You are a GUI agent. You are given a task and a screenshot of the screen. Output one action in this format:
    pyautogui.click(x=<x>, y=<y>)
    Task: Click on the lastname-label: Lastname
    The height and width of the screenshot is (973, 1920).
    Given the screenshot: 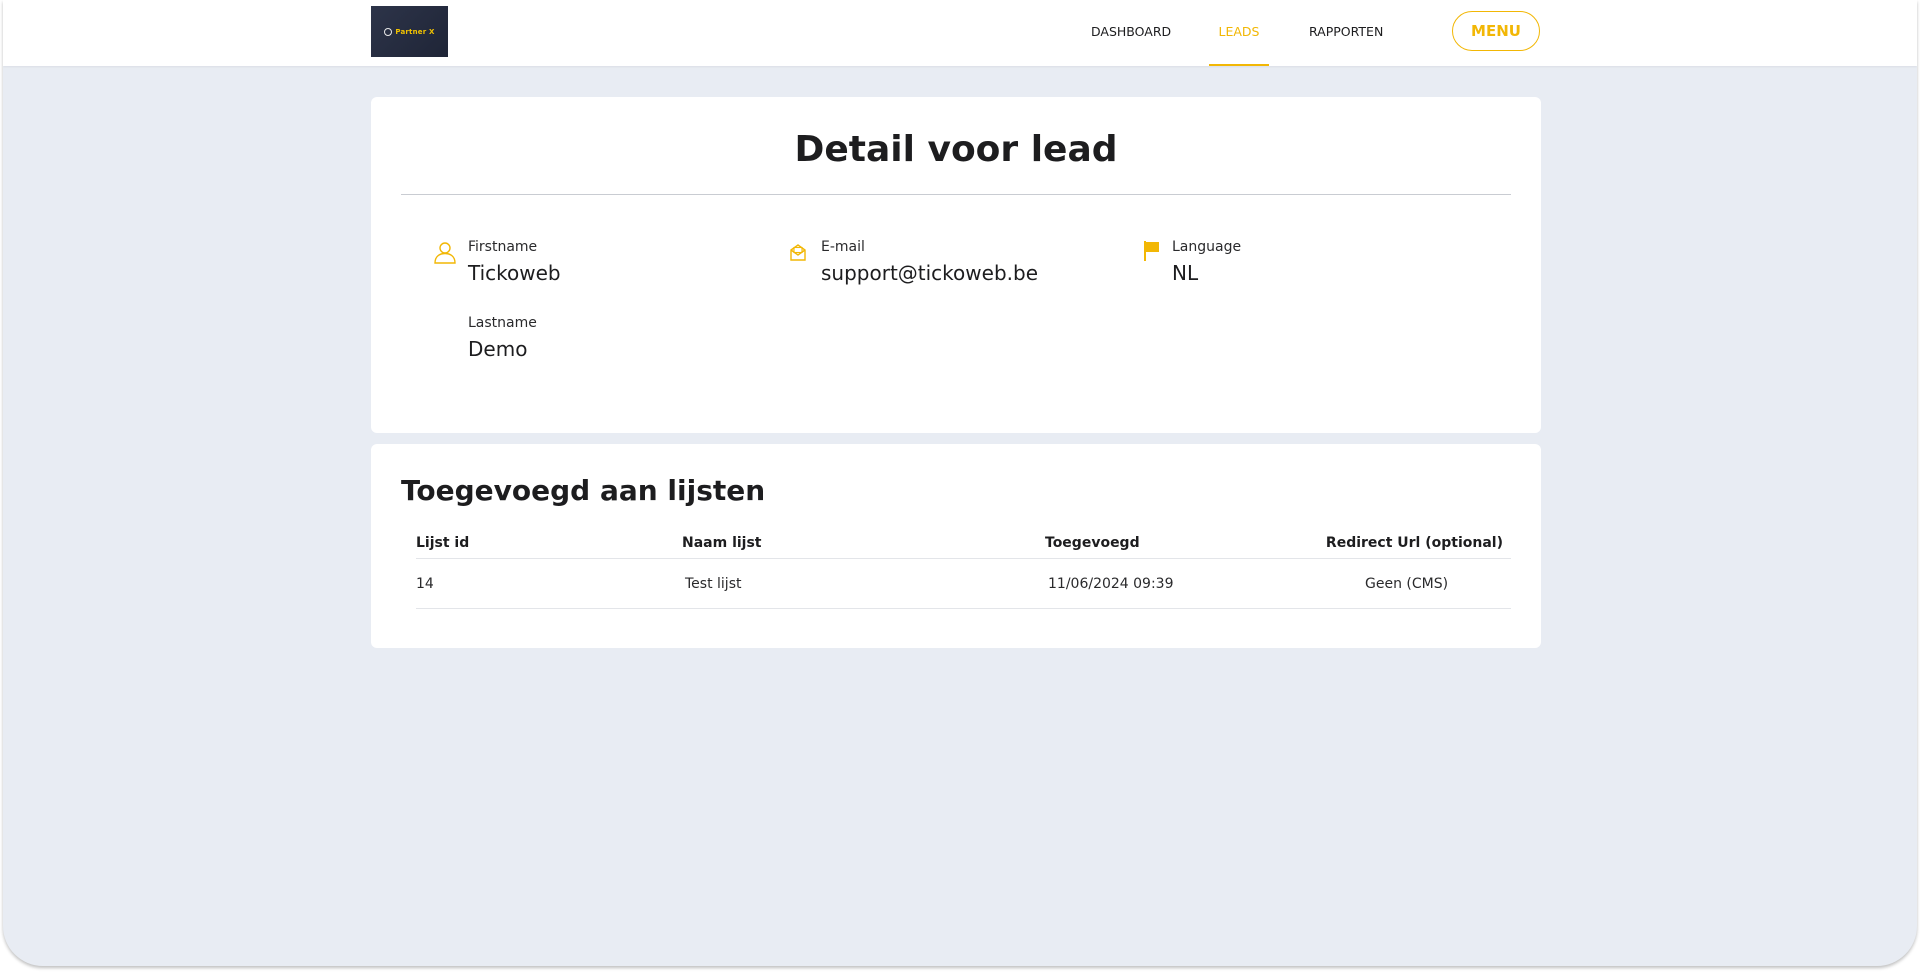 What is the action you would take?
    pyautogui.click(x=502, y=323)
    